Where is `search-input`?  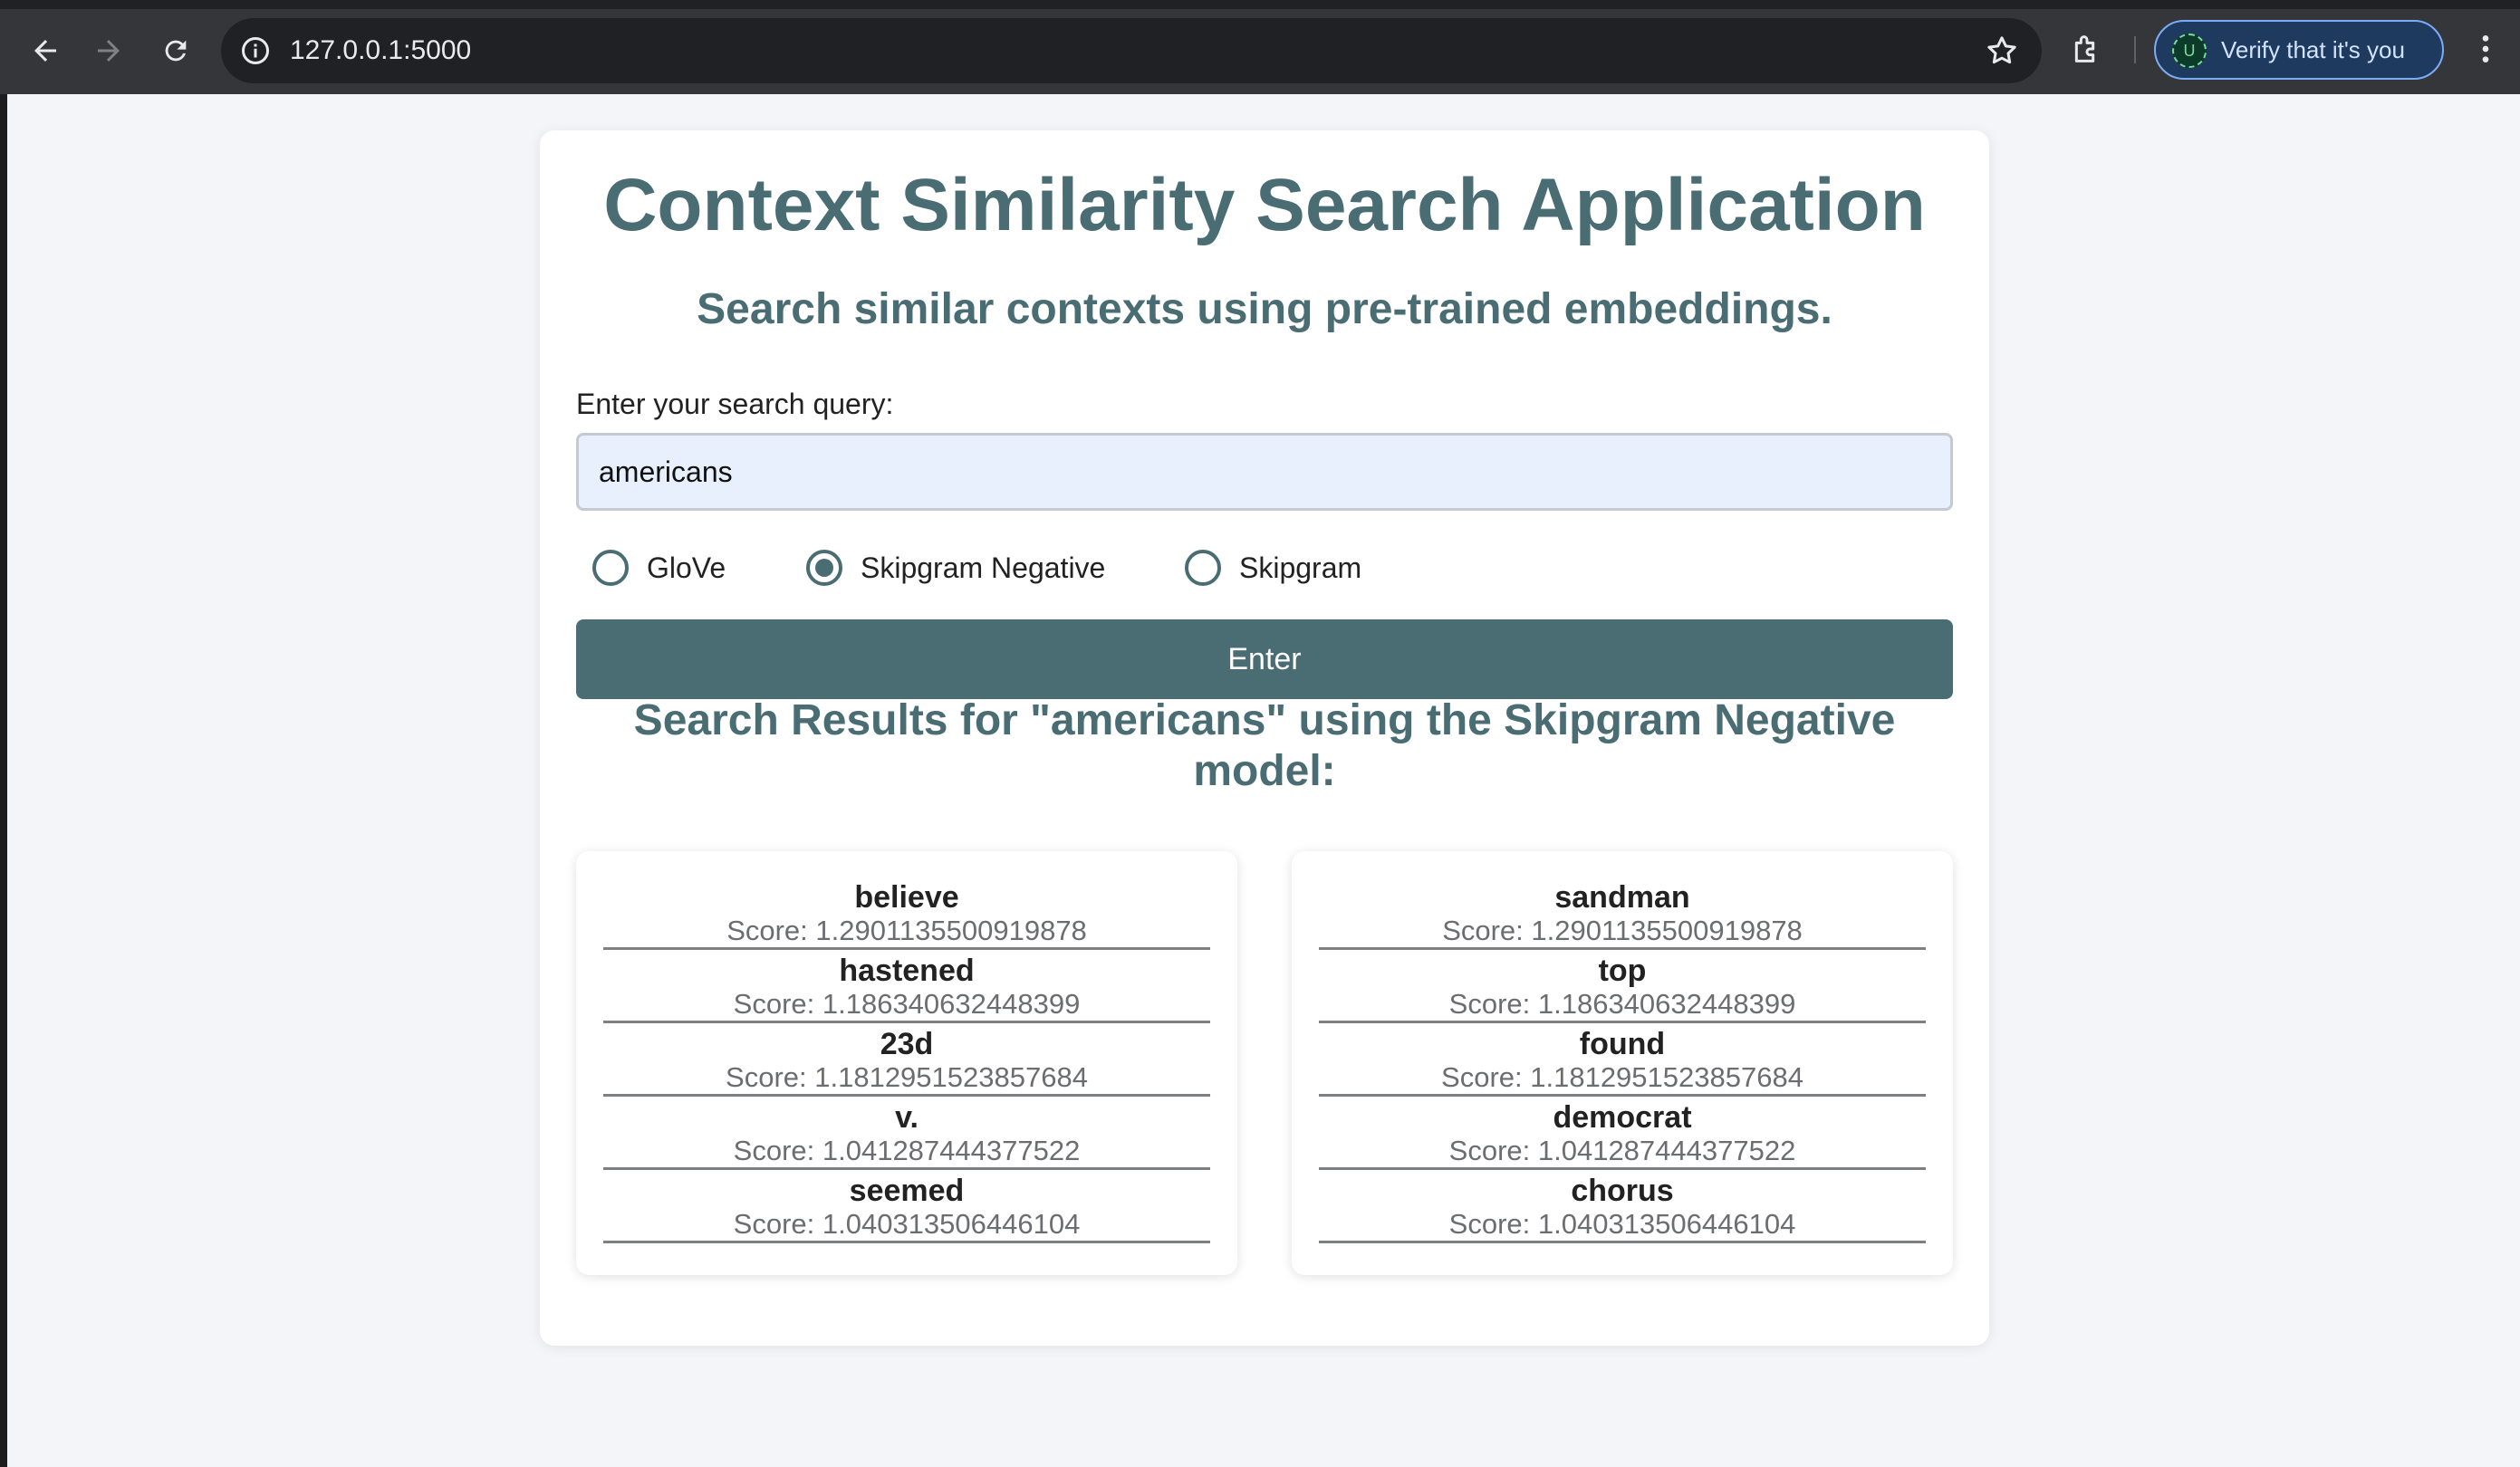
search-input is located at coordinates (1264, 472).